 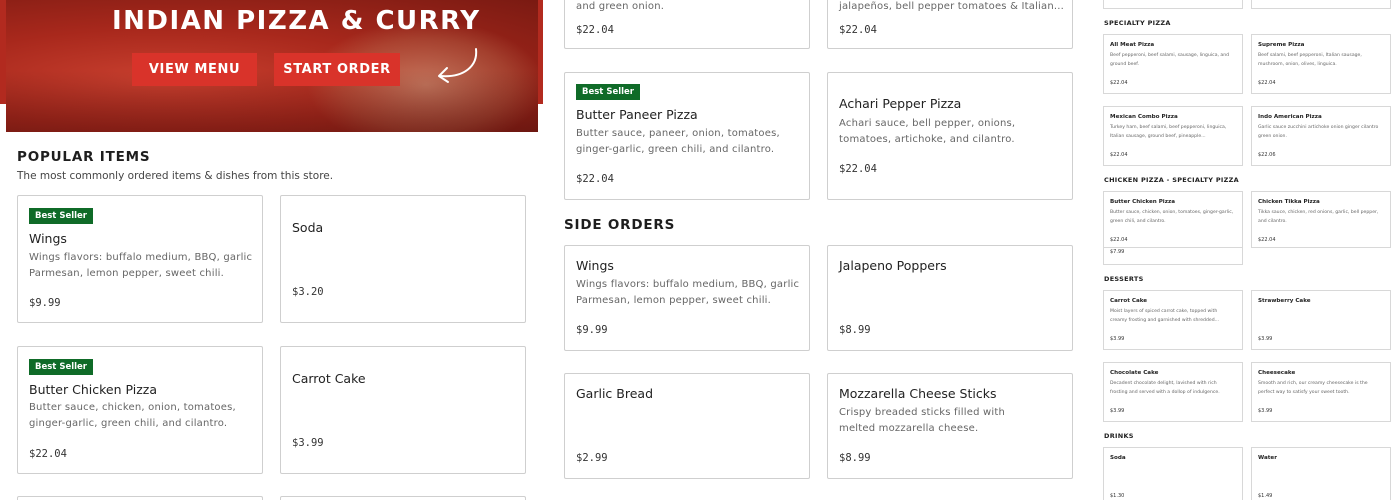 I want to click on menu-item-card: and green onion. $22.04, so click(x=687, y=24).